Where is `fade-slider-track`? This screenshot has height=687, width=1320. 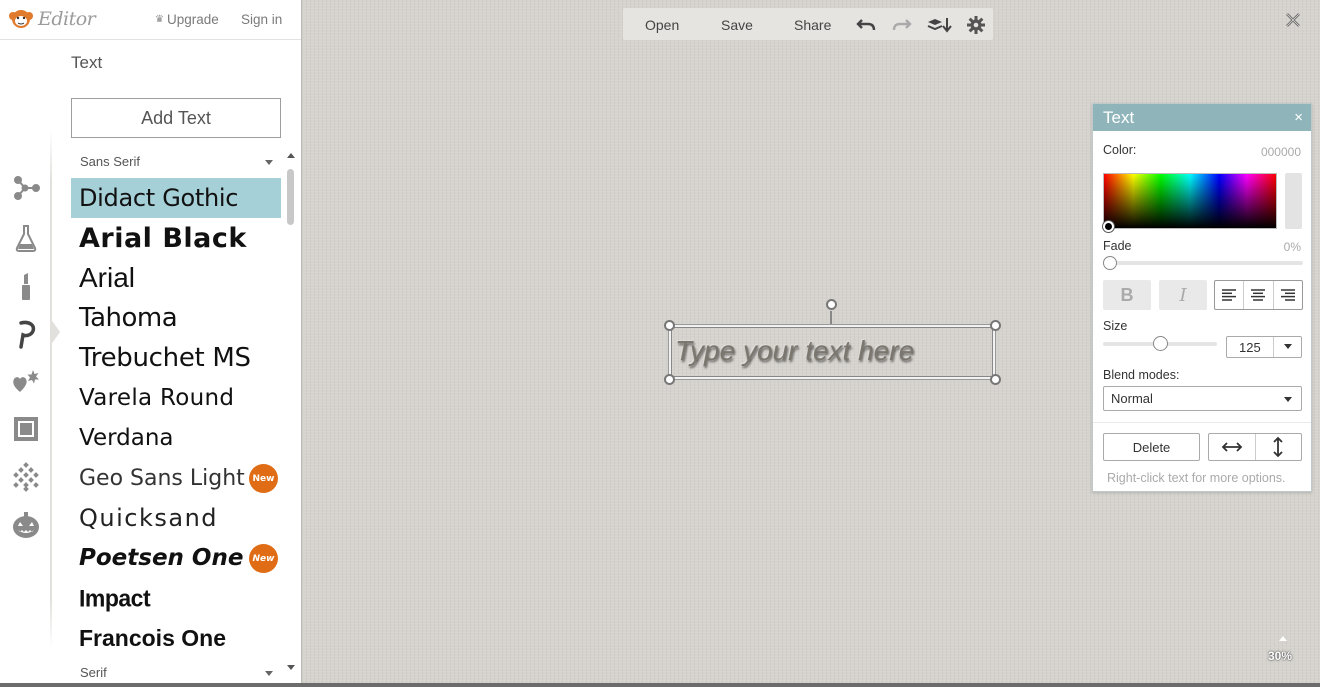
fade-slider-track is located at coordinates (1203, 263).